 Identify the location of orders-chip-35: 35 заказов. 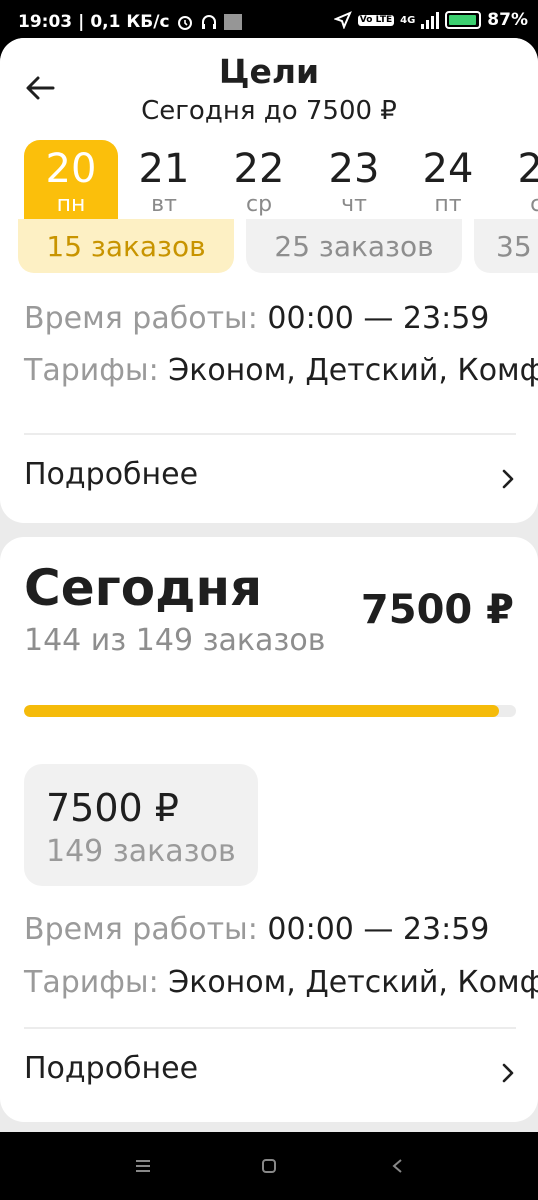
(506, 246).